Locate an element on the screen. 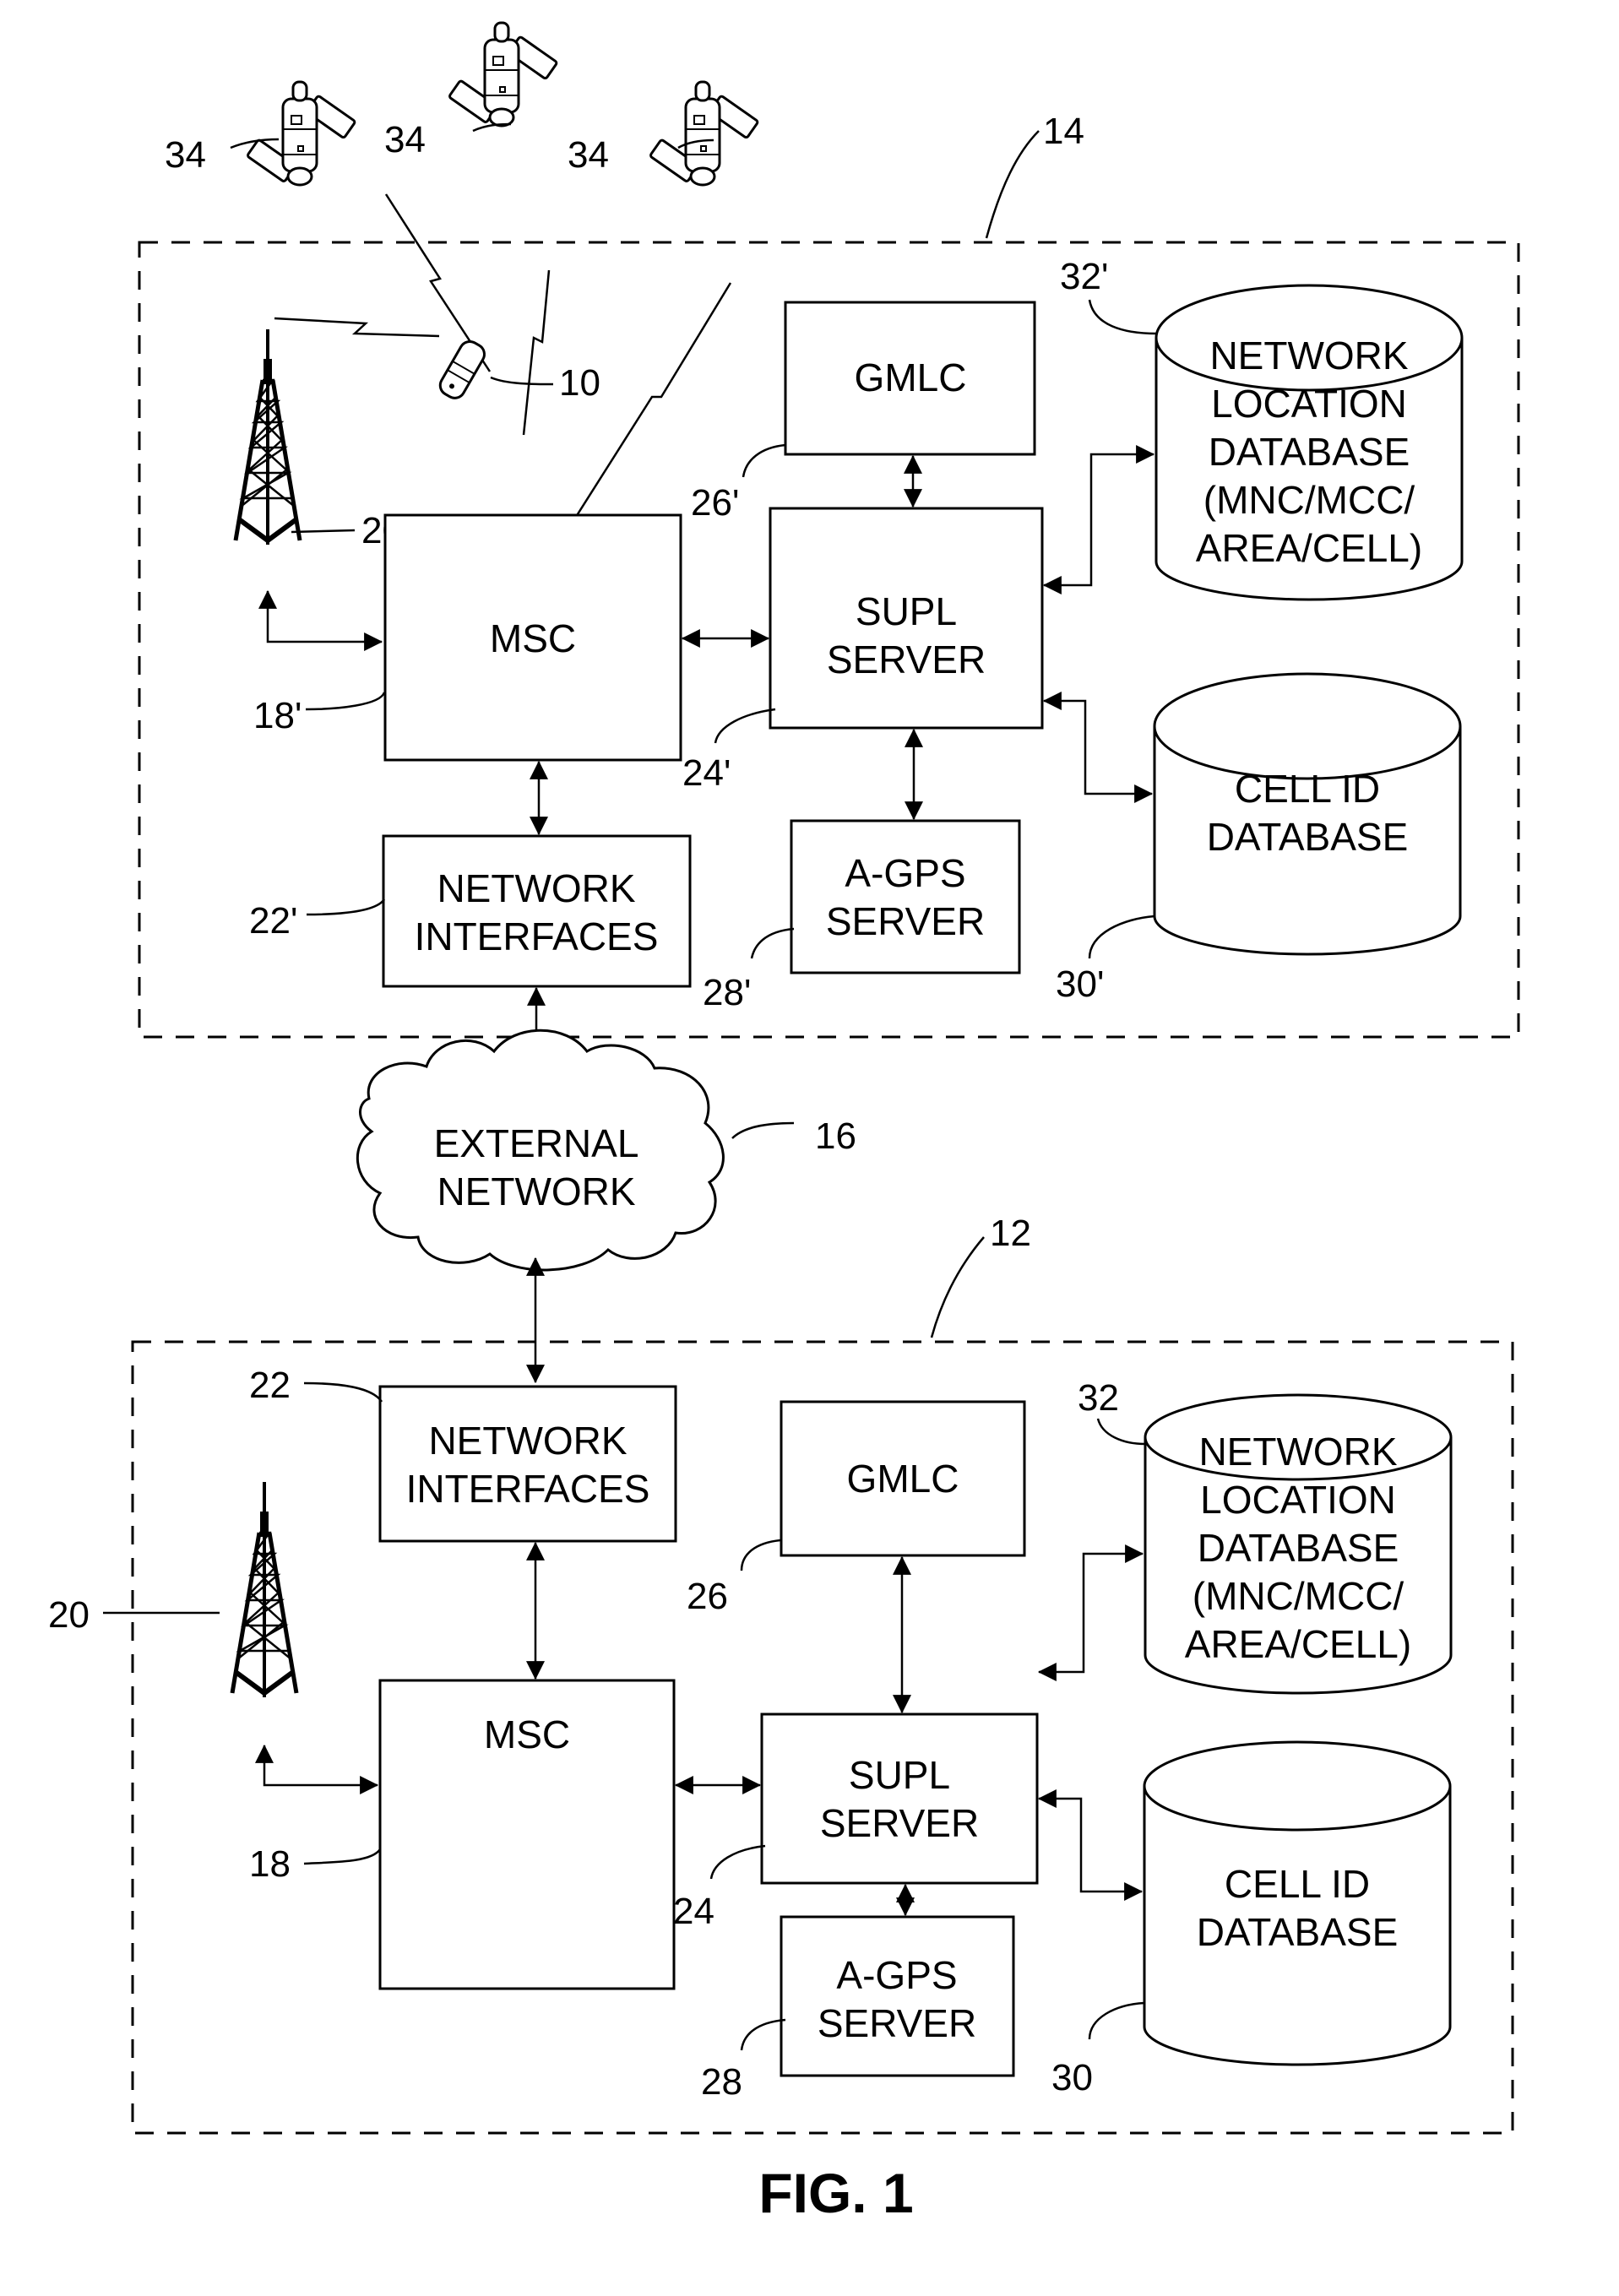  ref-label-28p: 28' is located at coordinates (727, 993).